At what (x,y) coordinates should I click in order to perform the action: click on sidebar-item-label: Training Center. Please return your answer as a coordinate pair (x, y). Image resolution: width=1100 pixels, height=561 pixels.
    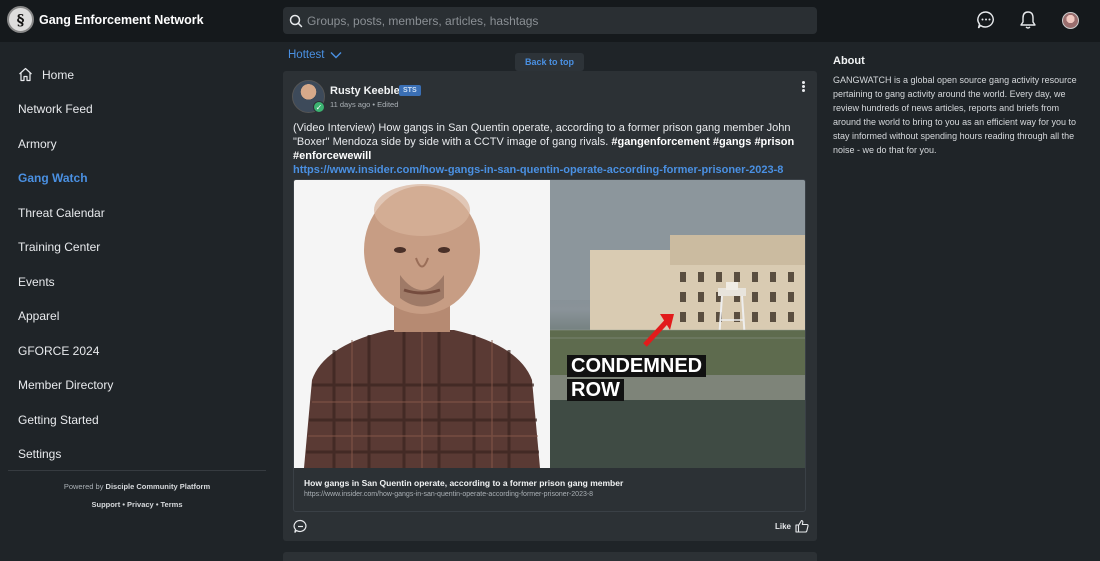
    Looking at the image, I should click on (59, 247).